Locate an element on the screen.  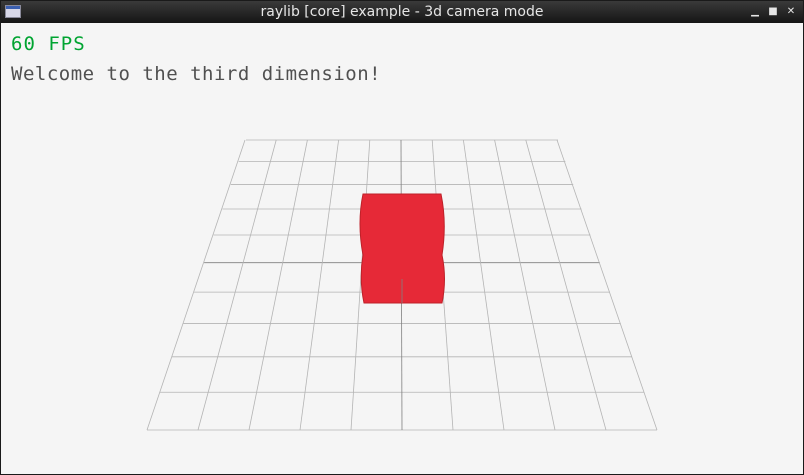
red-cube is located at coordinates (402, 248).